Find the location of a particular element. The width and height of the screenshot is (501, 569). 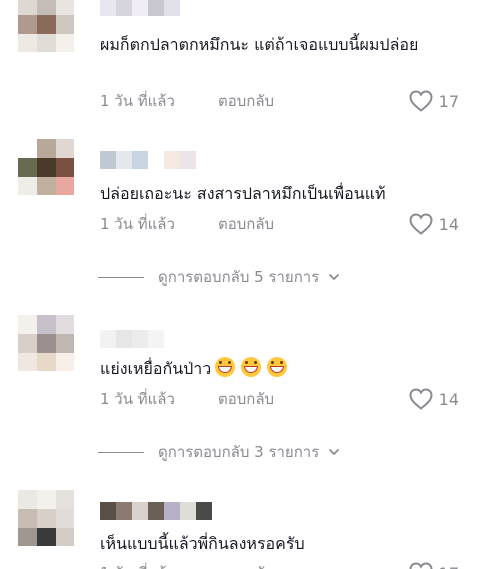

view-replies-button: ดูการตอบกลับ 3 รายการ is located at coordinates (219, 452).